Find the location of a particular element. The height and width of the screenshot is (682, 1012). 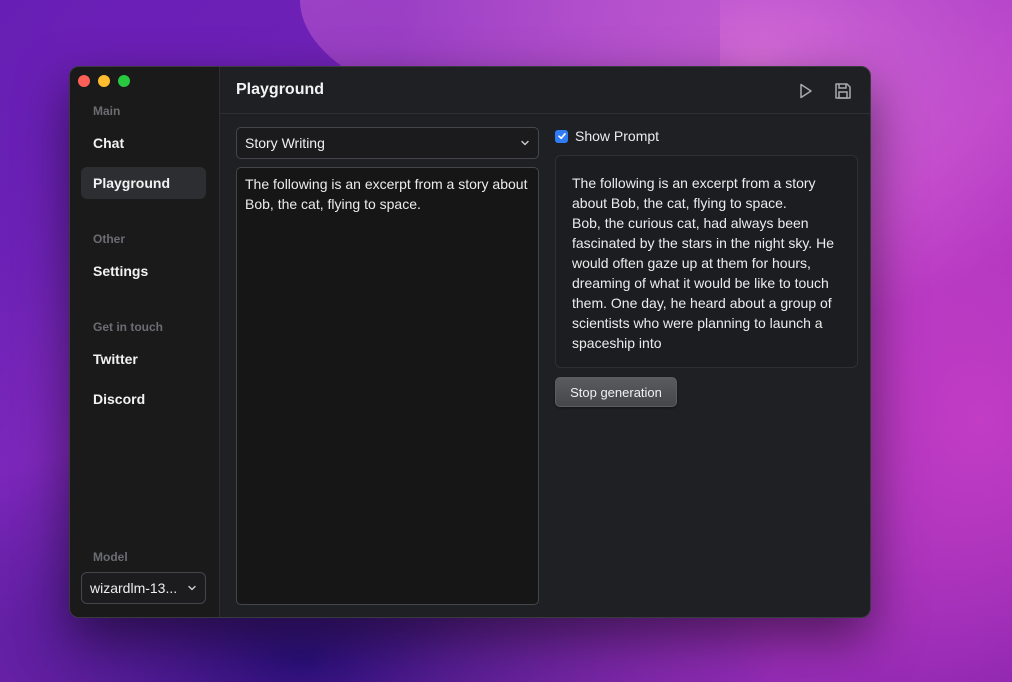

show-prompt-checkbox is located at coordinates (561, 136).